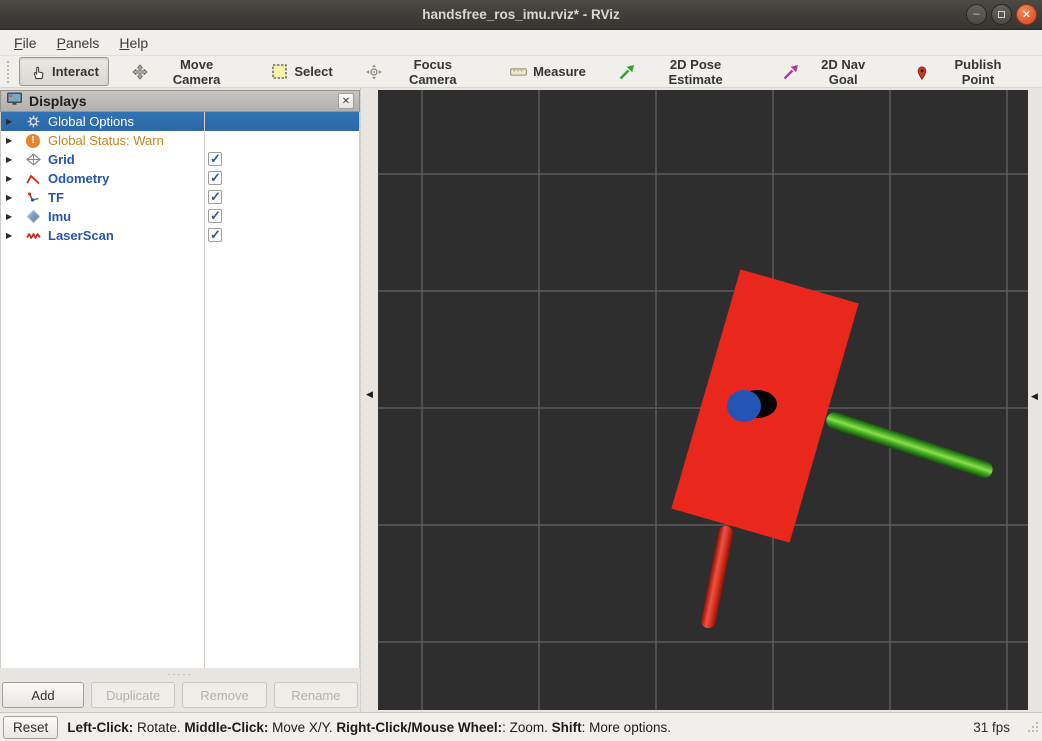 The width and height of the screenshot is (1042, 741). What do you see at coordinates (180, 695) in the screenshot?
I see `displays-buttons: Add Duplicate Remove Rename` at bounding box center [180, 695].